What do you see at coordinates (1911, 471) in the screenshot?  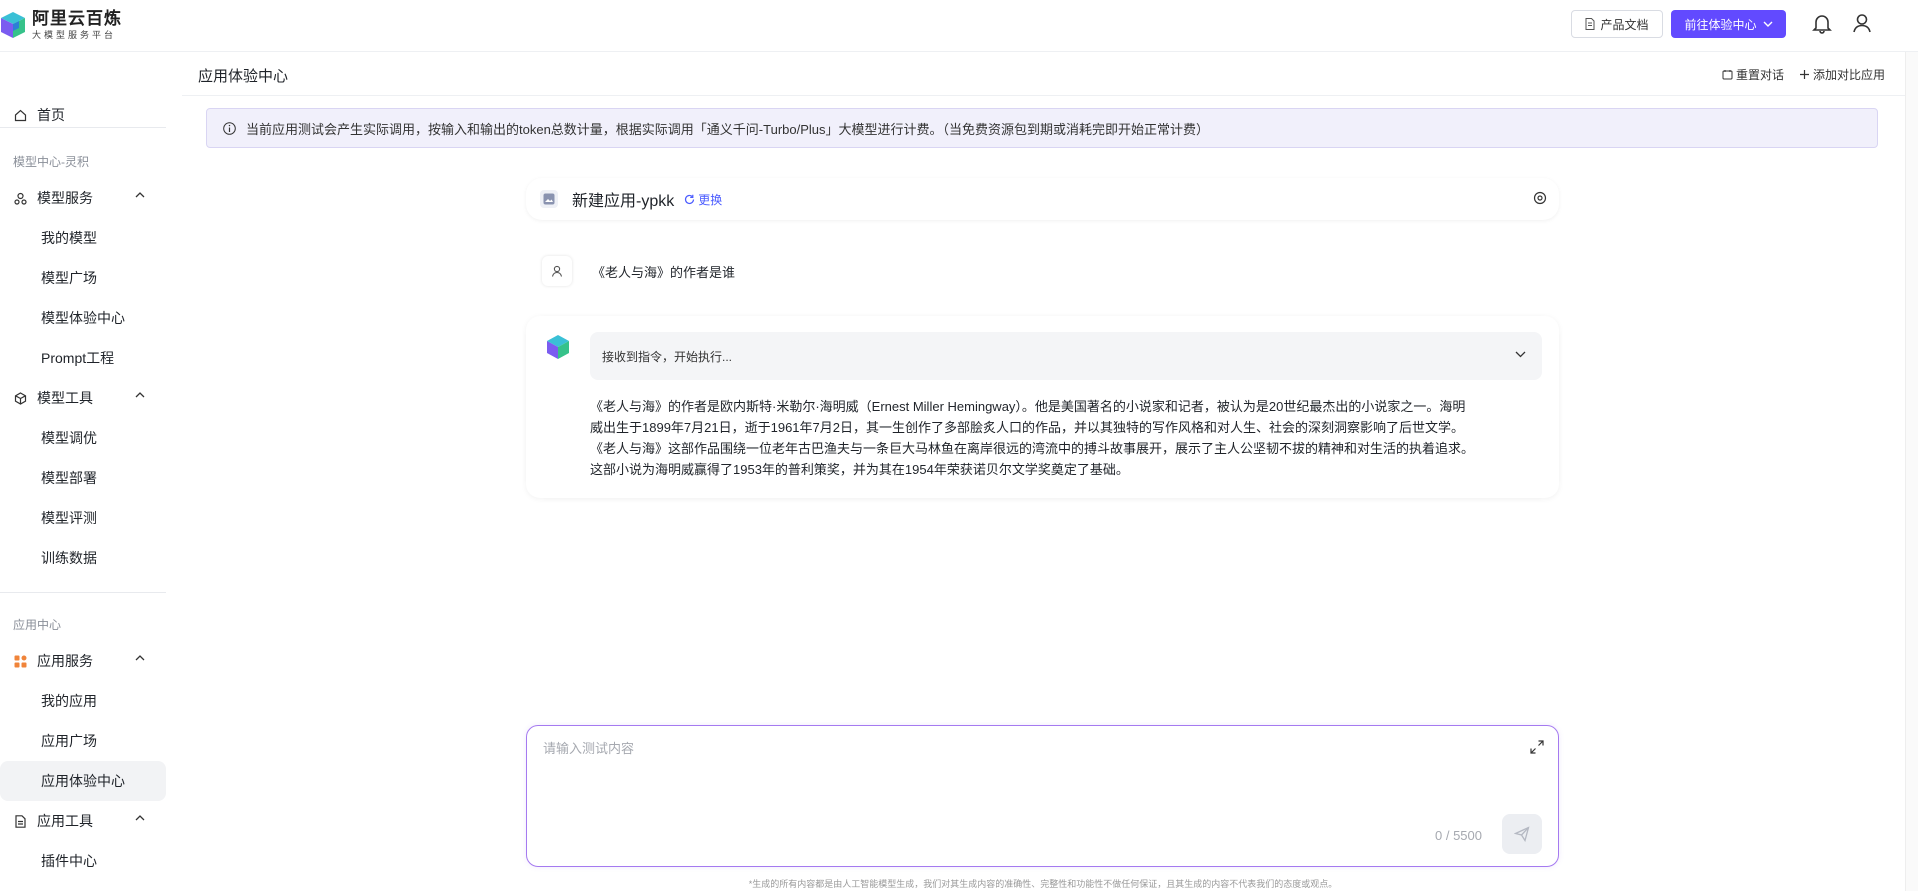 I see `page-scrollbar` at bounding box center [1911, 471].